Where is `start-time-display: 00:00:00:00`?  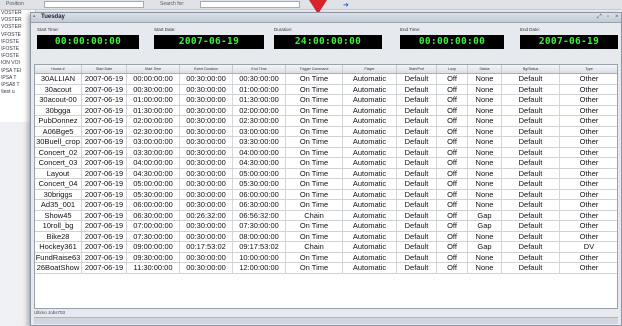
start-time-display: 00:00:00:00 is located at coordinates (88, 42).